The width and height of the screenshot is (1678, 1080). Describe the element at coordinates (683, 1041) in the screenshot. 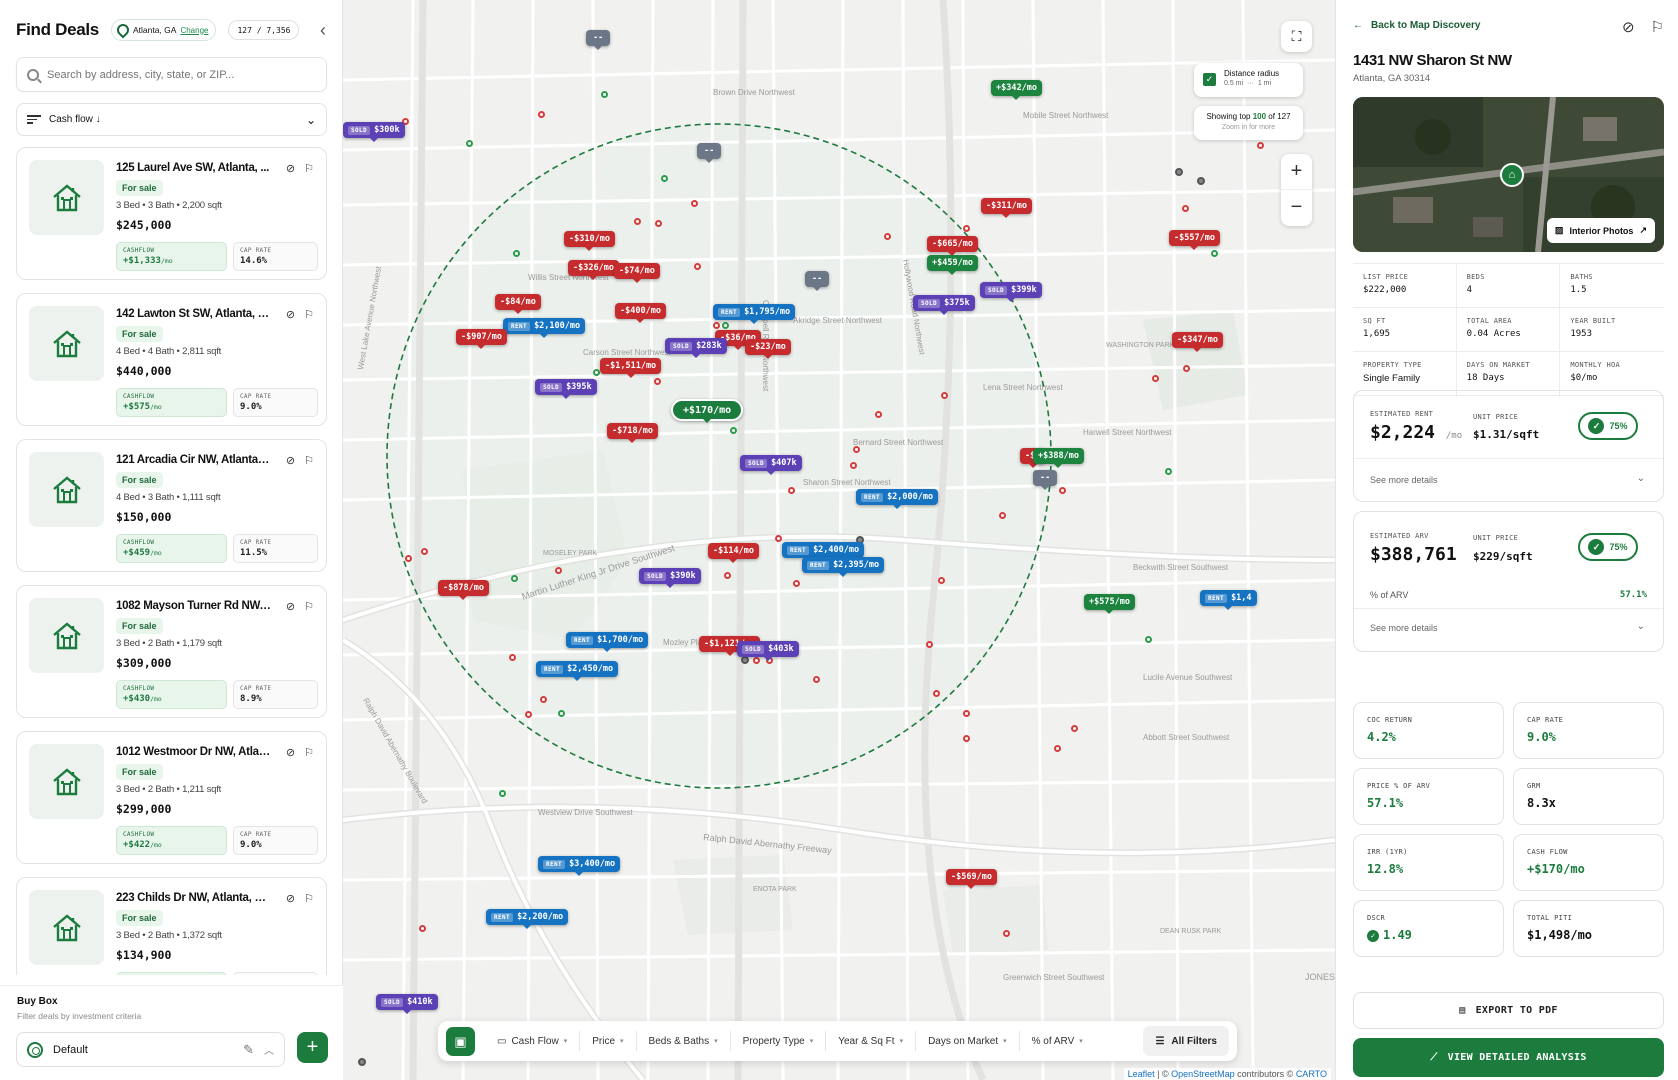

I see `filter-dropdown: Beds & Baths ▾` at that location.